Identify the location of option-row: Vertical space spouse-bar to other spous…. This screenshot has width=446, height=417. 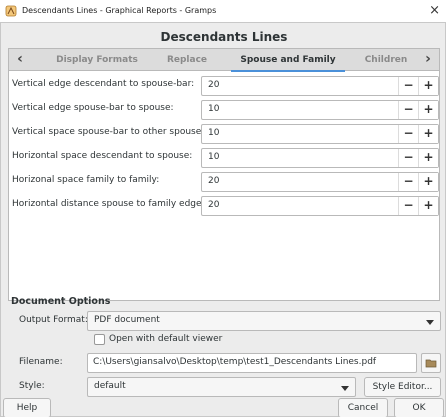
(224, 134).